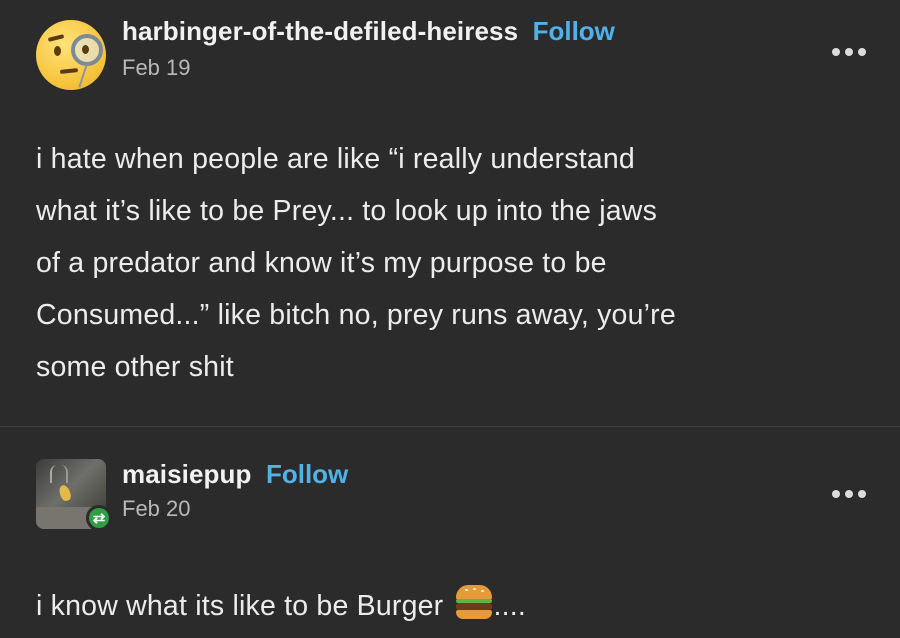 The width and height of the screenshot is (900, 638). Describe the element at coordinates (99, 518) in the screenshot. I see `reblog-icon: ⇄` at that location.